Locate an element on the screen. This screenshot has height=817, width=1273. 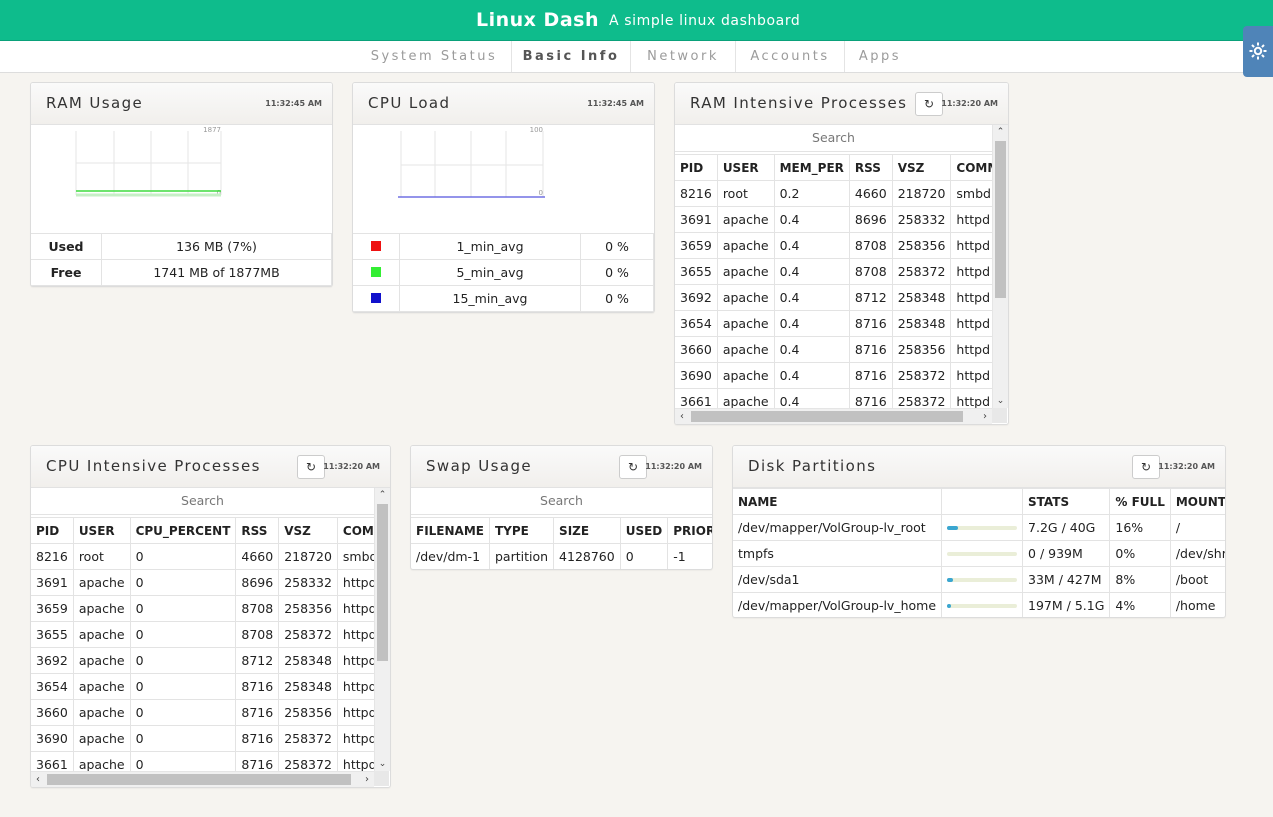
col-mount-path: MOUNT PATH is located at coordinates (1197, 501).